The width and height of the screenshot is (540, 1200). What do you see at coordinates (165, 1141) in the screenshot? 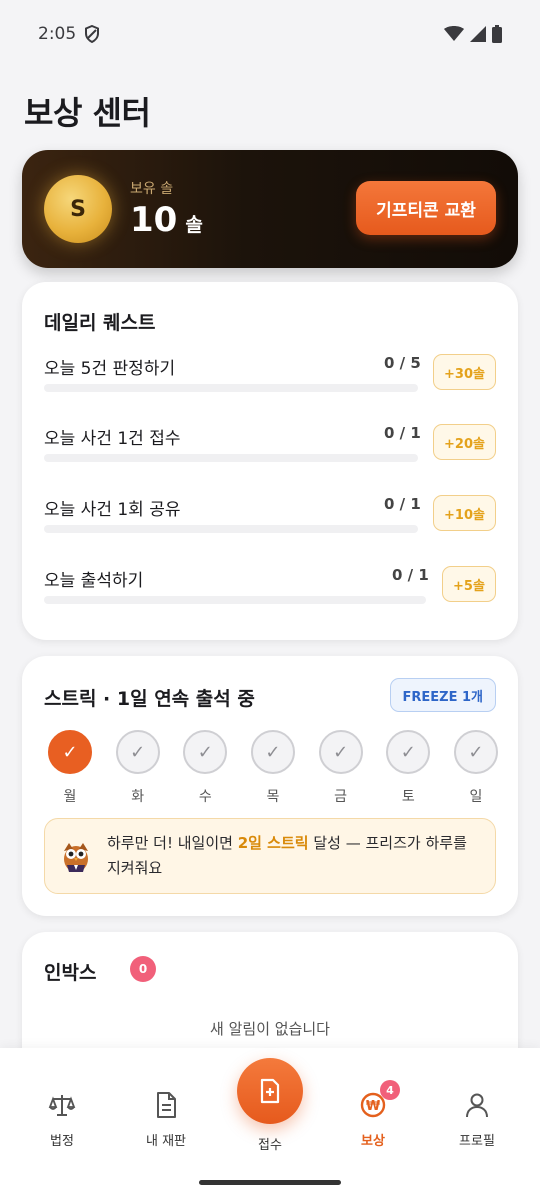
I see `nav-my-trials-label: 내 재판` at bounding box center [165, 1141].